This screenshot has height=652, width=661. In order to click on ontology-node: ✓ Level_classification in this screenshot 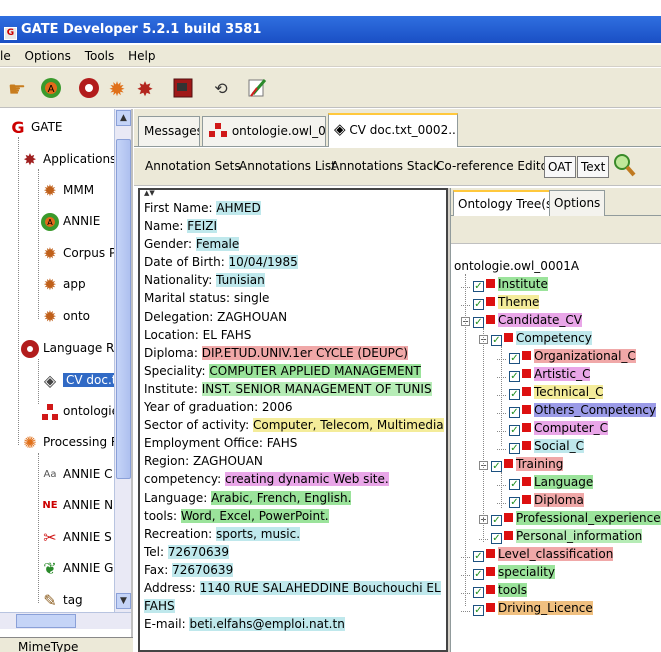, I will do `click(537, 554)`.